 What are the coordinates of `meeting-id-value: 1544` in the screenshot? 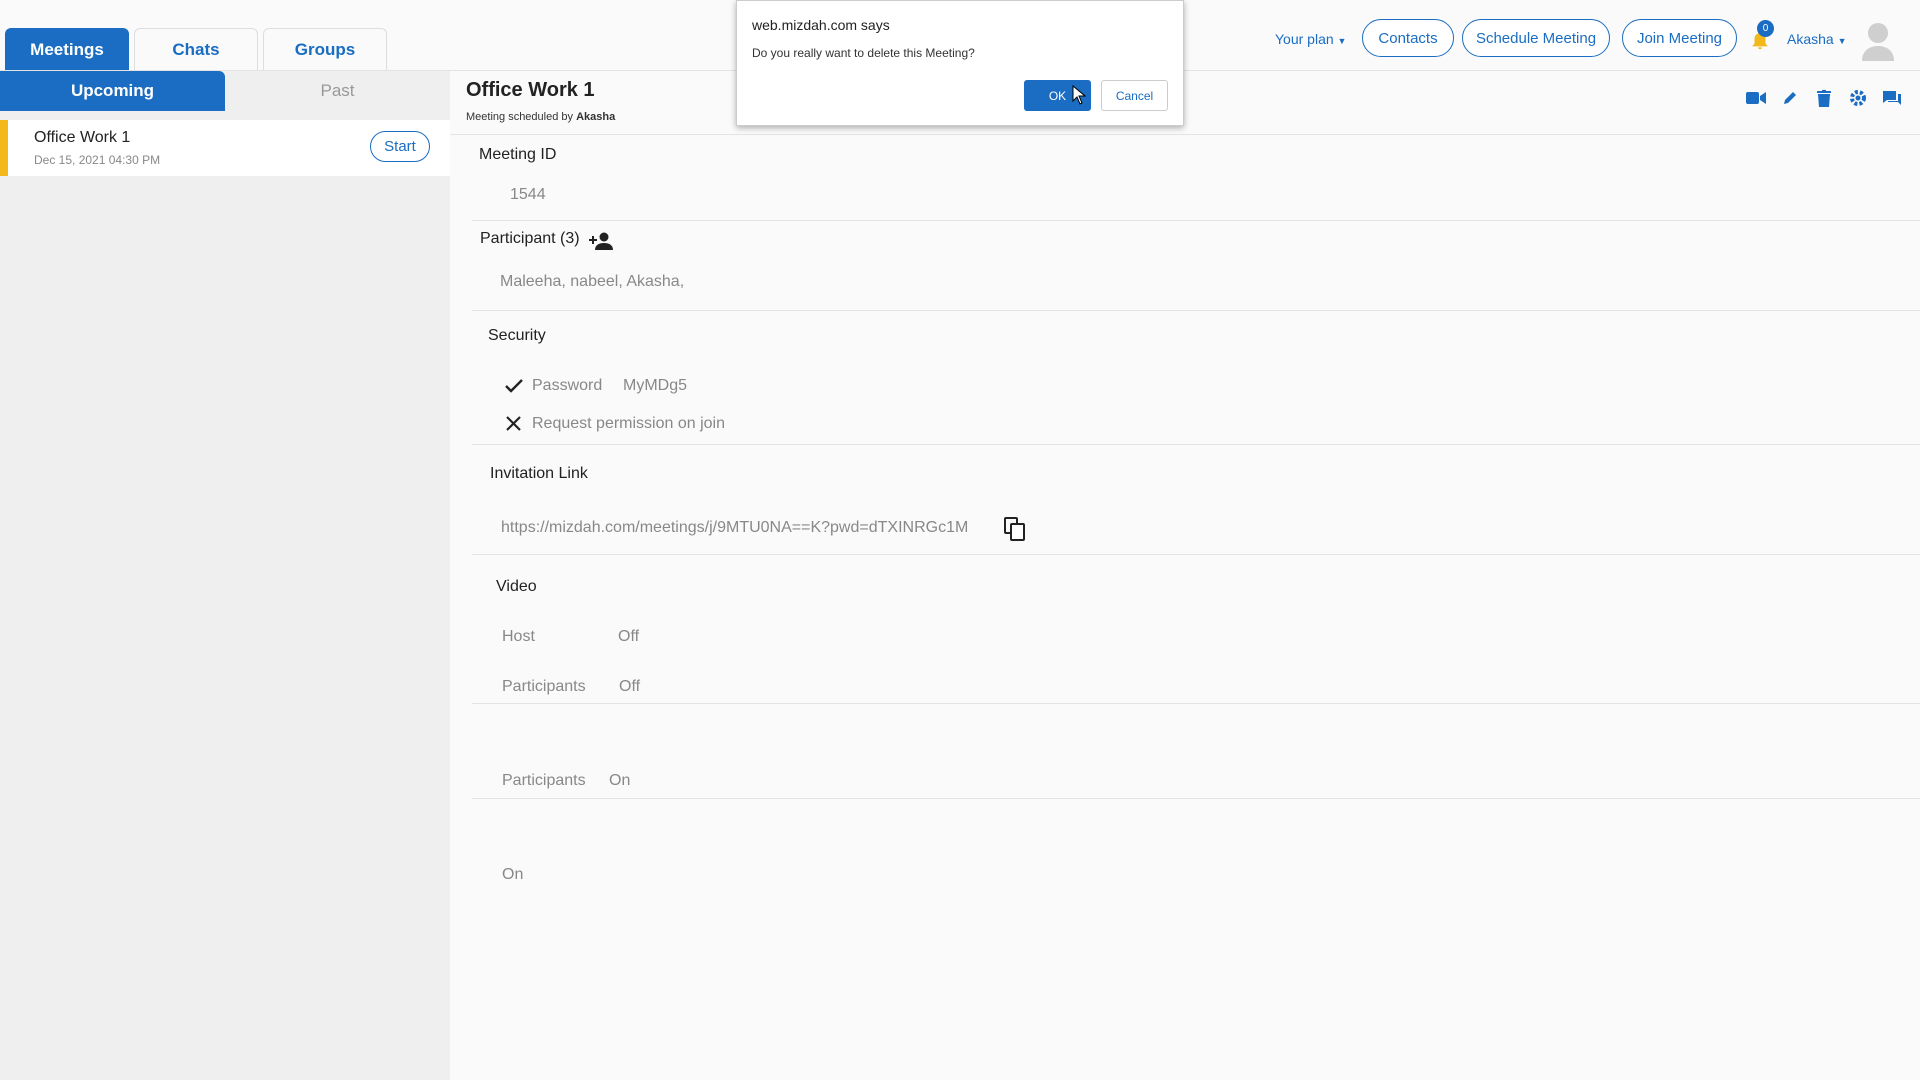 It's located at (528, 194).